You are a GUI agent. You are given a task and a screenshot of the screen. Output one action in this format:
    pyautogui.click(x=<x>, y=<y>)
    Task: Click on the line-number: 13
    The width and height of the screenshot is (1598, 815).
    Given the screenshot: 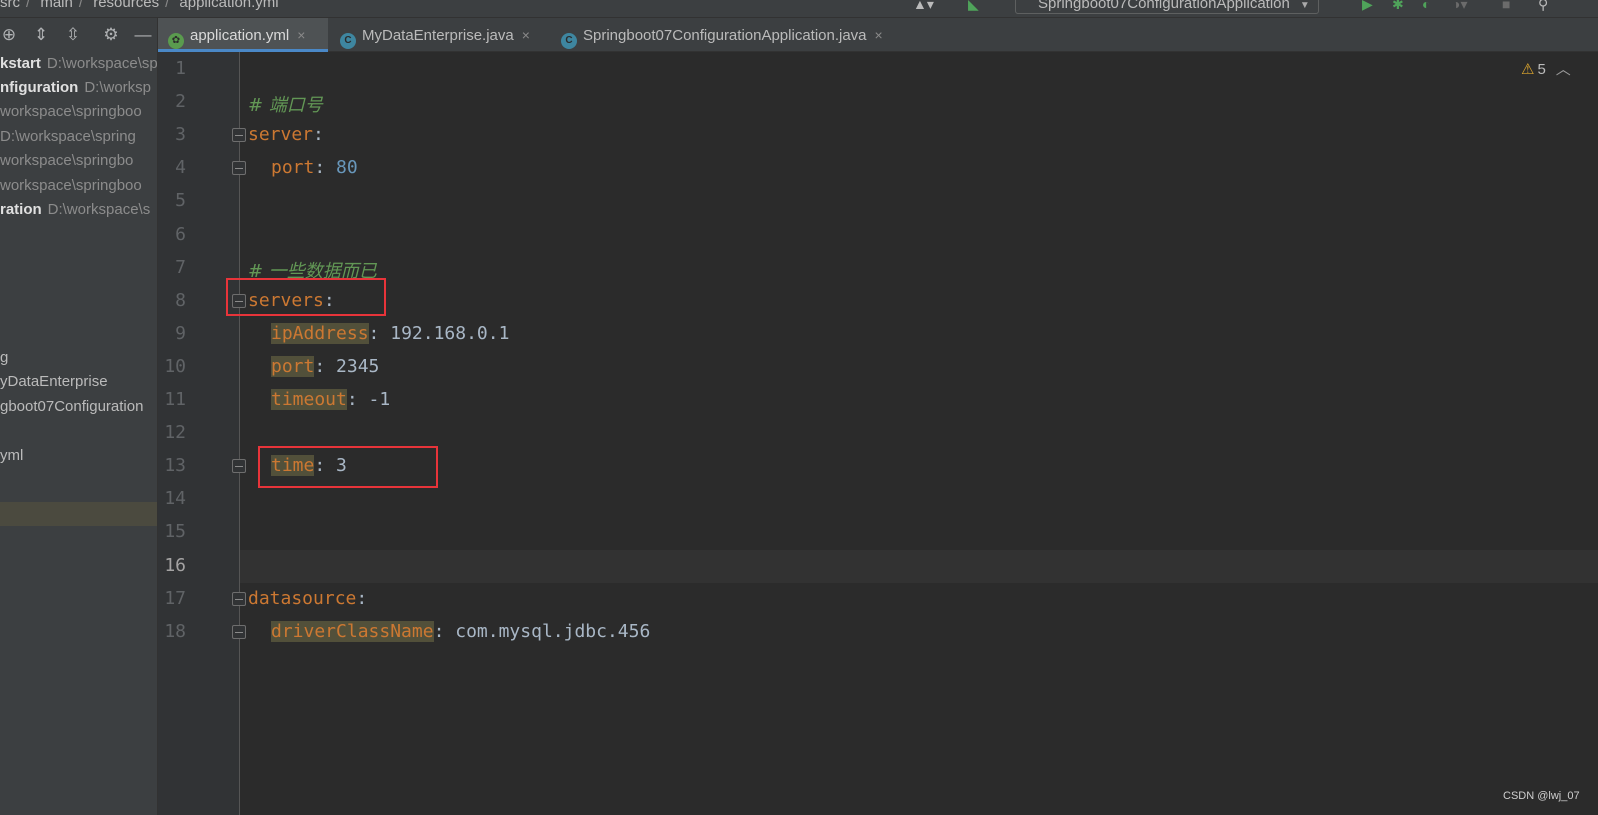 What is the action you would take?
    pyautogui.click(x=175, y=466)
    